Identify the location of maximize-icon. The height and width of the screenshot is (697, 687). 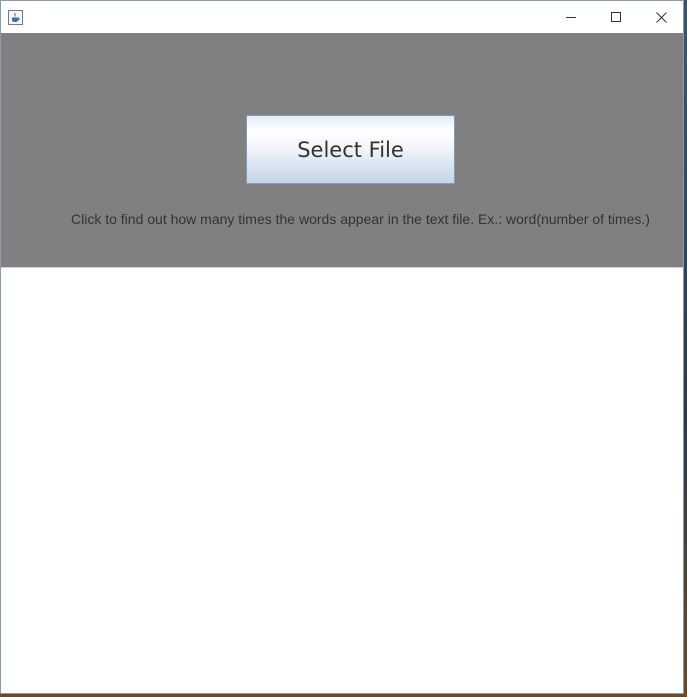
(616, 17).